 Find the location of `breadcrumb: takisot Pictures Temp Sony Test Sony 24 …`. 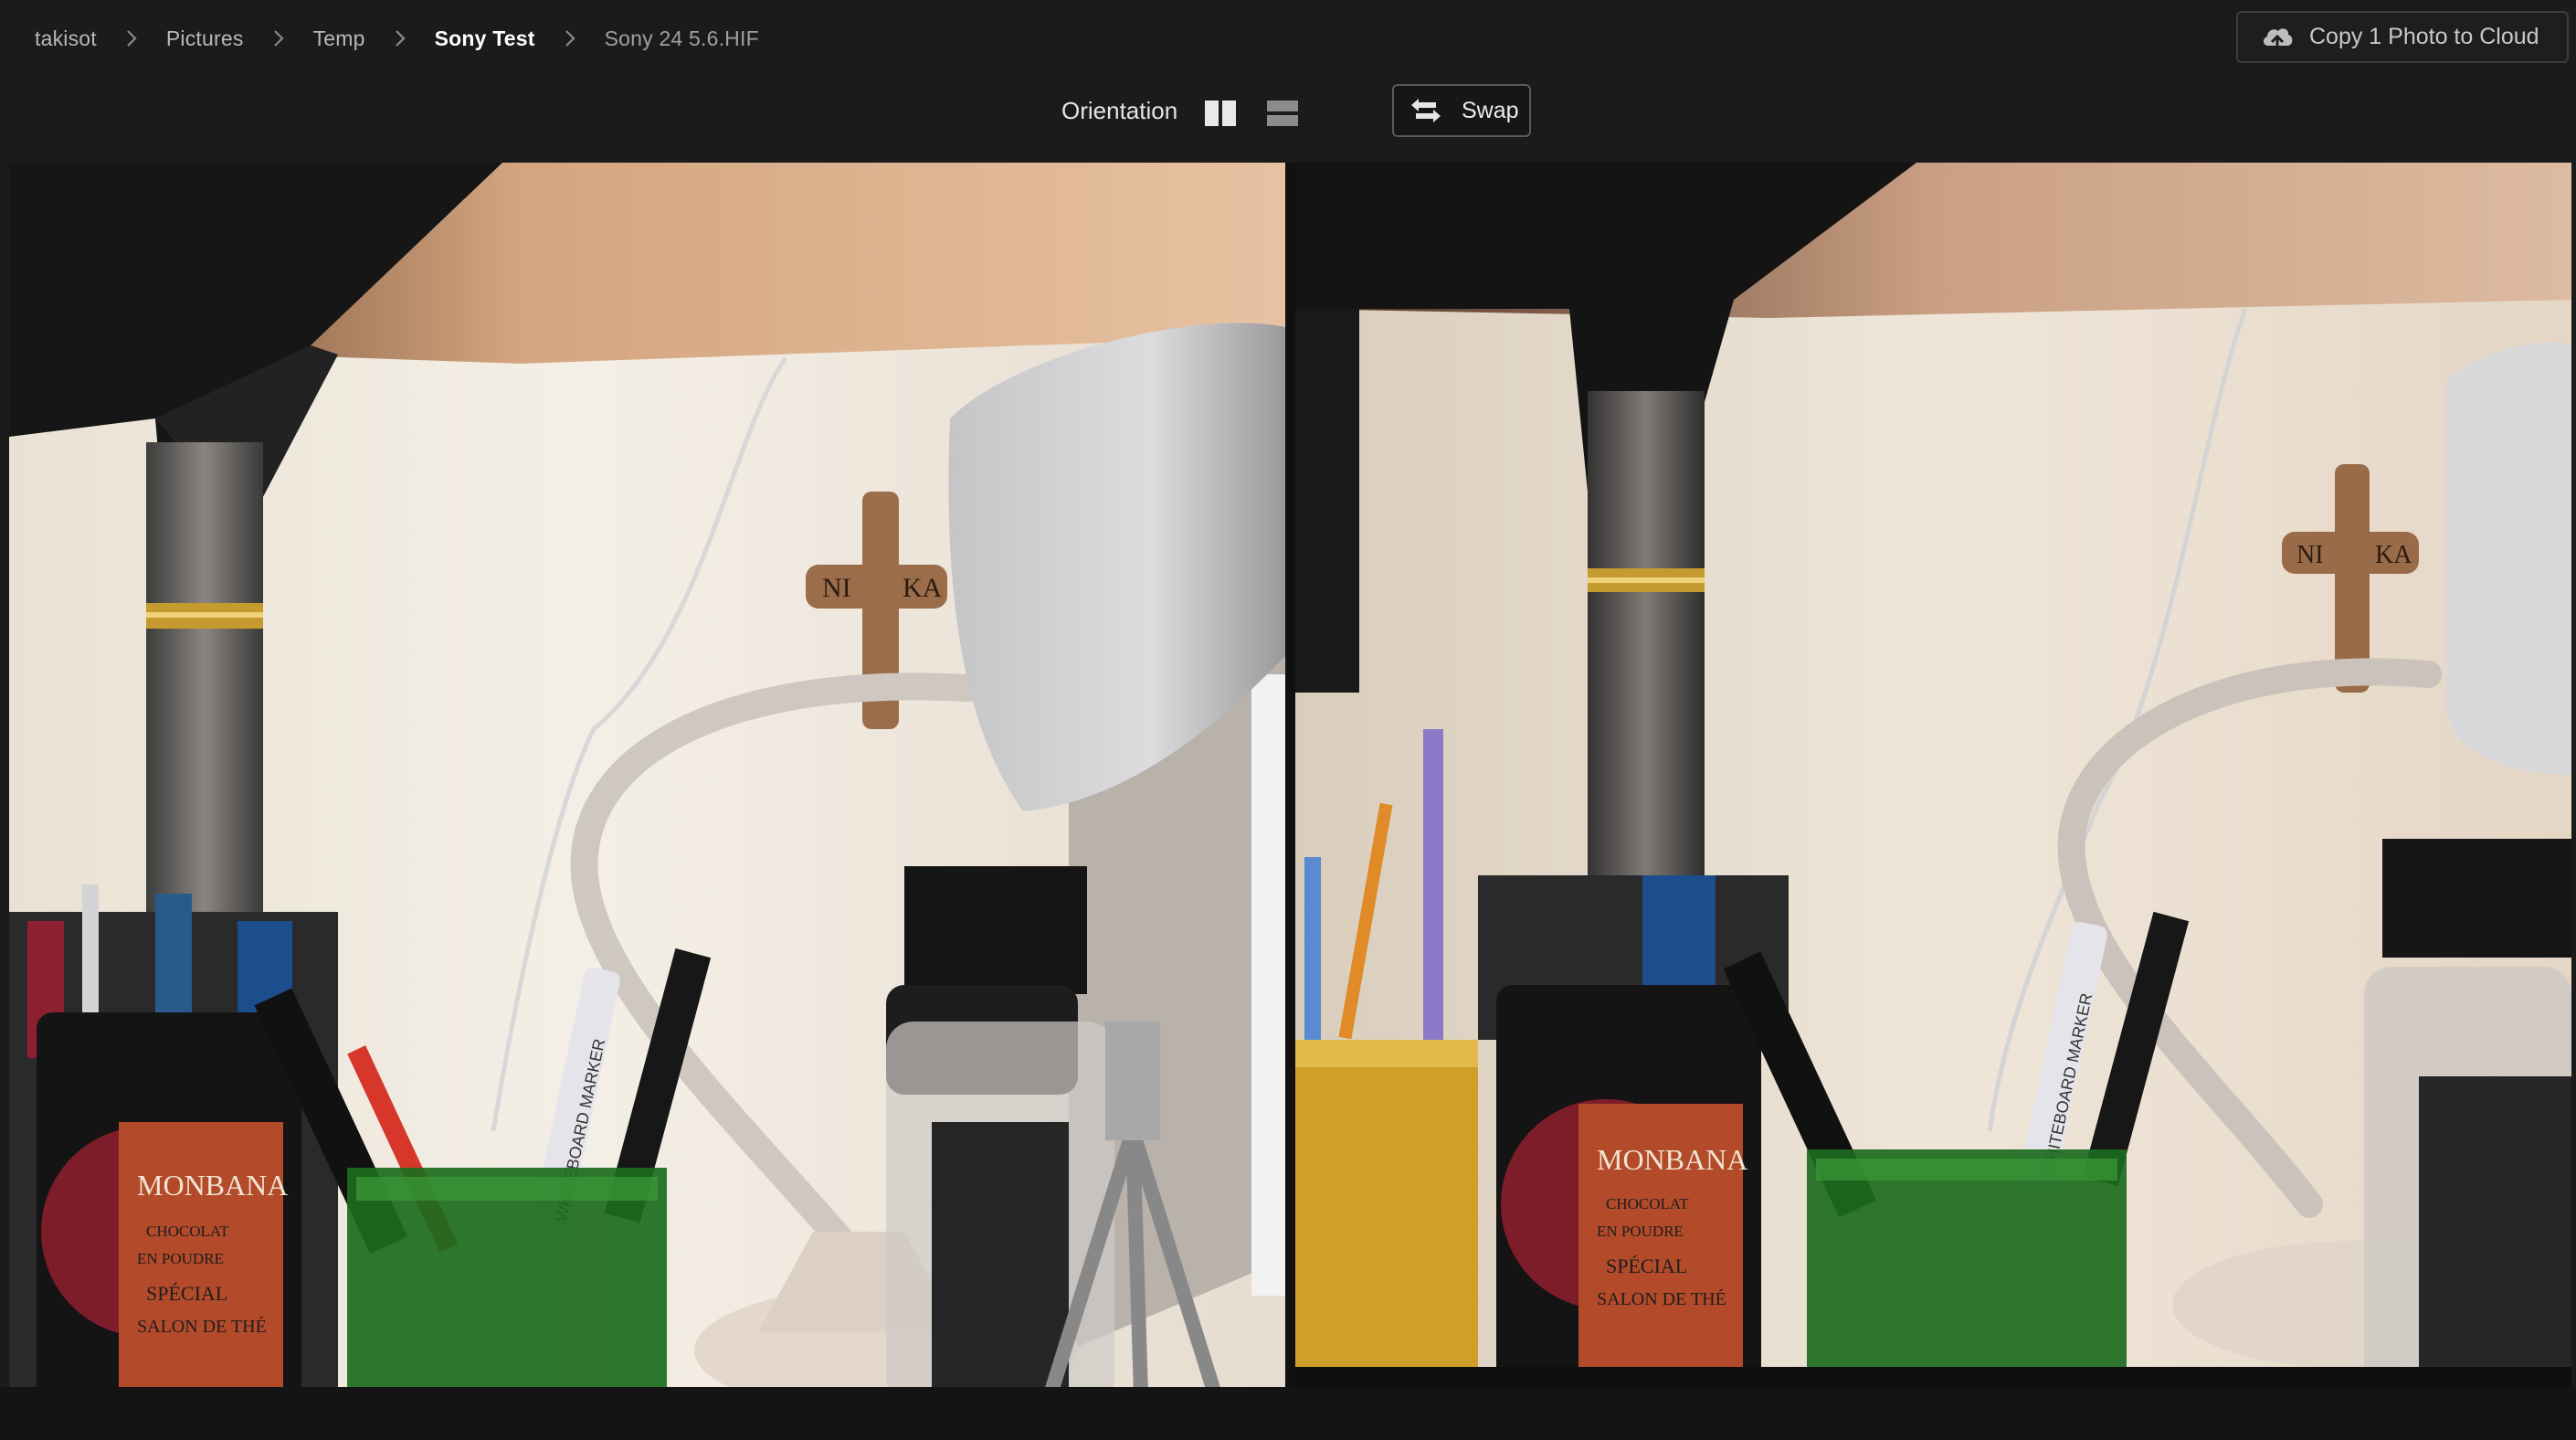

breadcrumb: takisot Pictures Temp Sony Test Sony 24 … is located at coordinates (397, 38).